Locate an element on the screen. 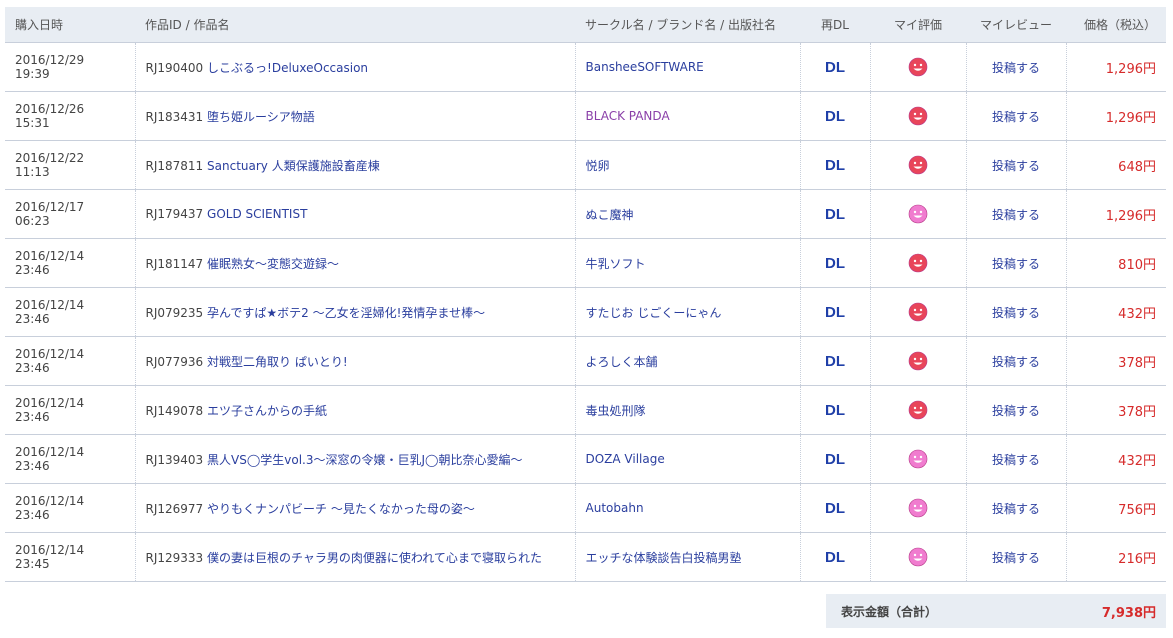 Image resolution: width=1173 pixels, height=638 pixels. header-work: 作品ID / 作品名 is located at coordinates (355, 25).